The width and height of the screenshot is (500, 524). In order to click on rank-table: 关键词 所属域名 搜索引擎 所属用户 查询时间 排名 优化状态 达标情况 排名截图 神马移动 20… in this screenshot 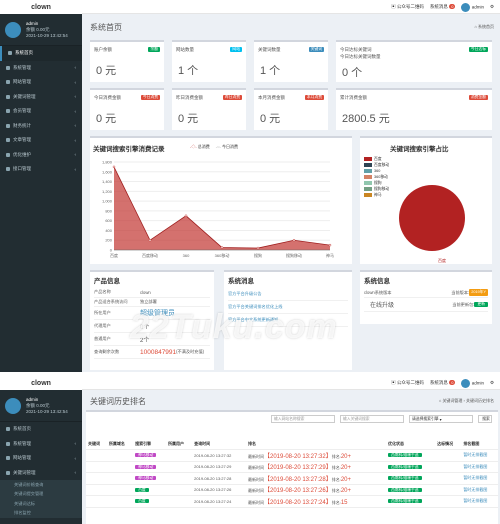, I will do `click(292, 473)`.